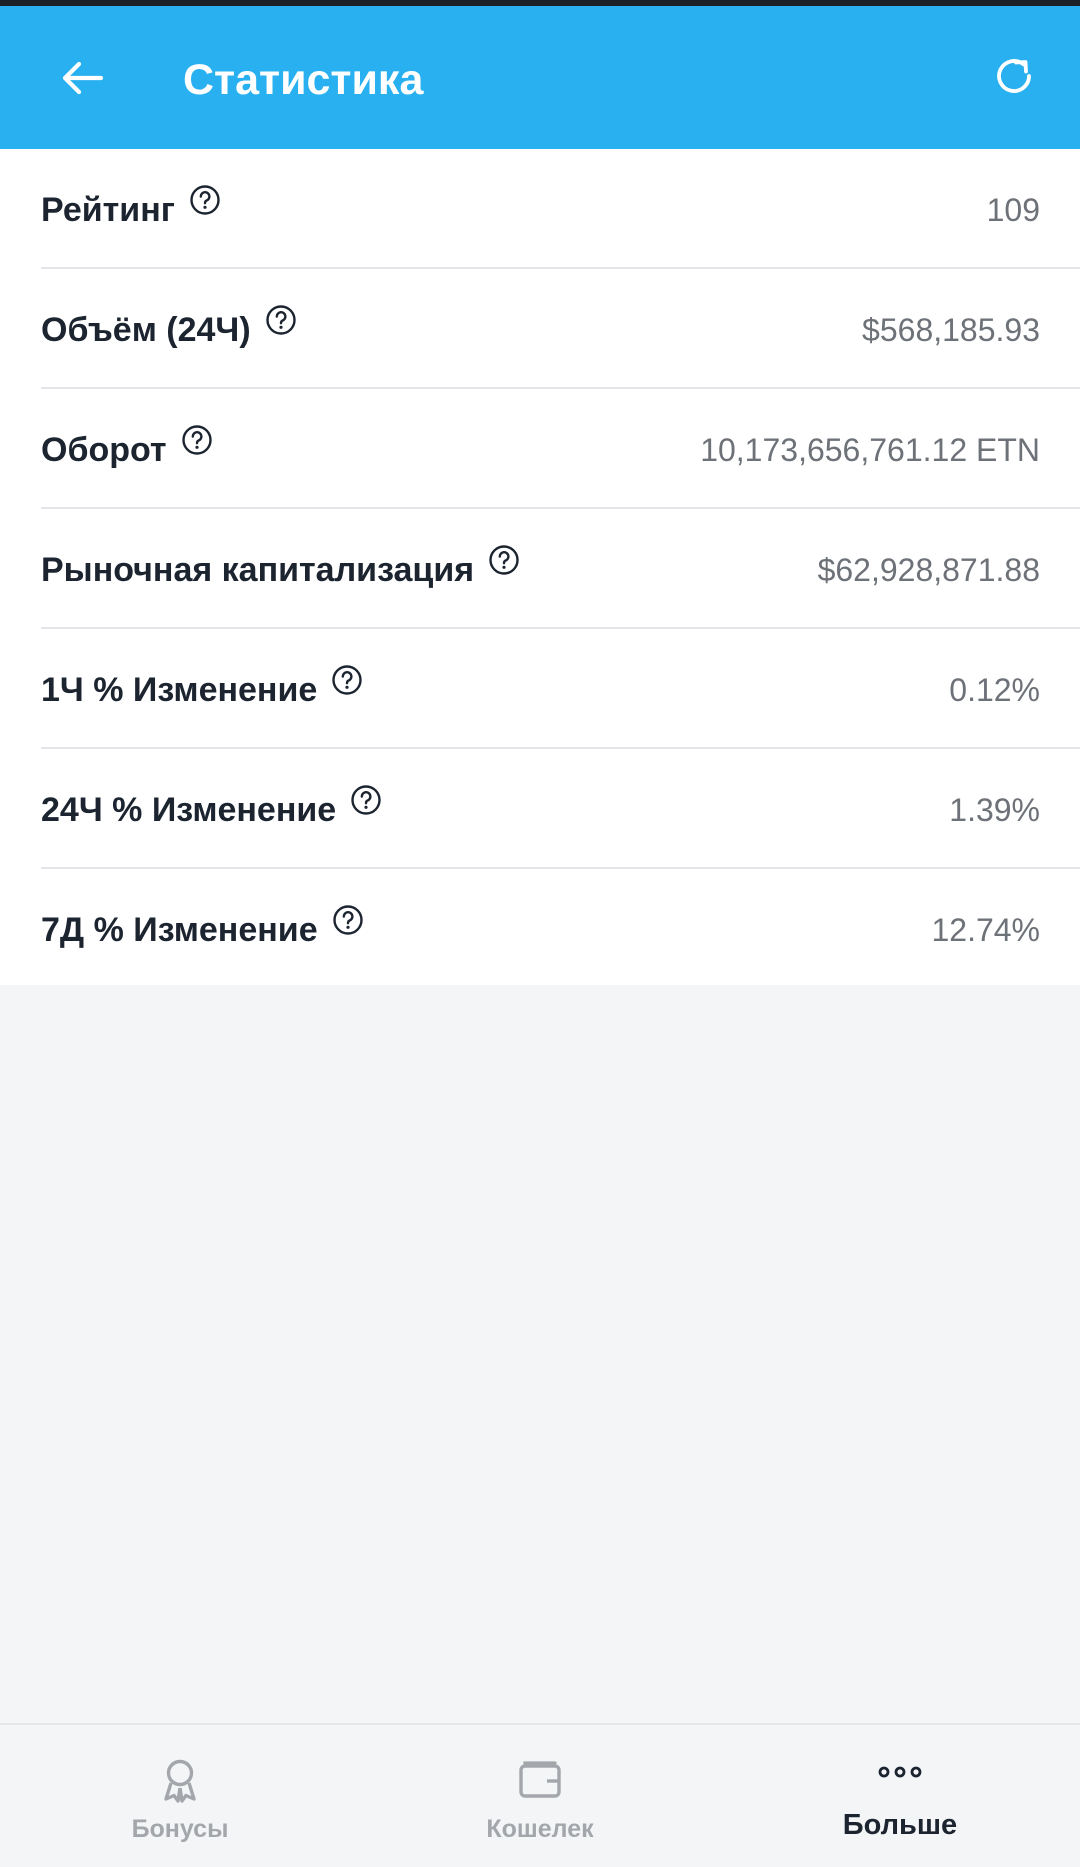 The width and height of the screenshot is (1080, 1867). What do you see at coordinates (180, 1829) in the screenshot?
I see `nav-label: Бонусы` at bounding box center [180, 1829].